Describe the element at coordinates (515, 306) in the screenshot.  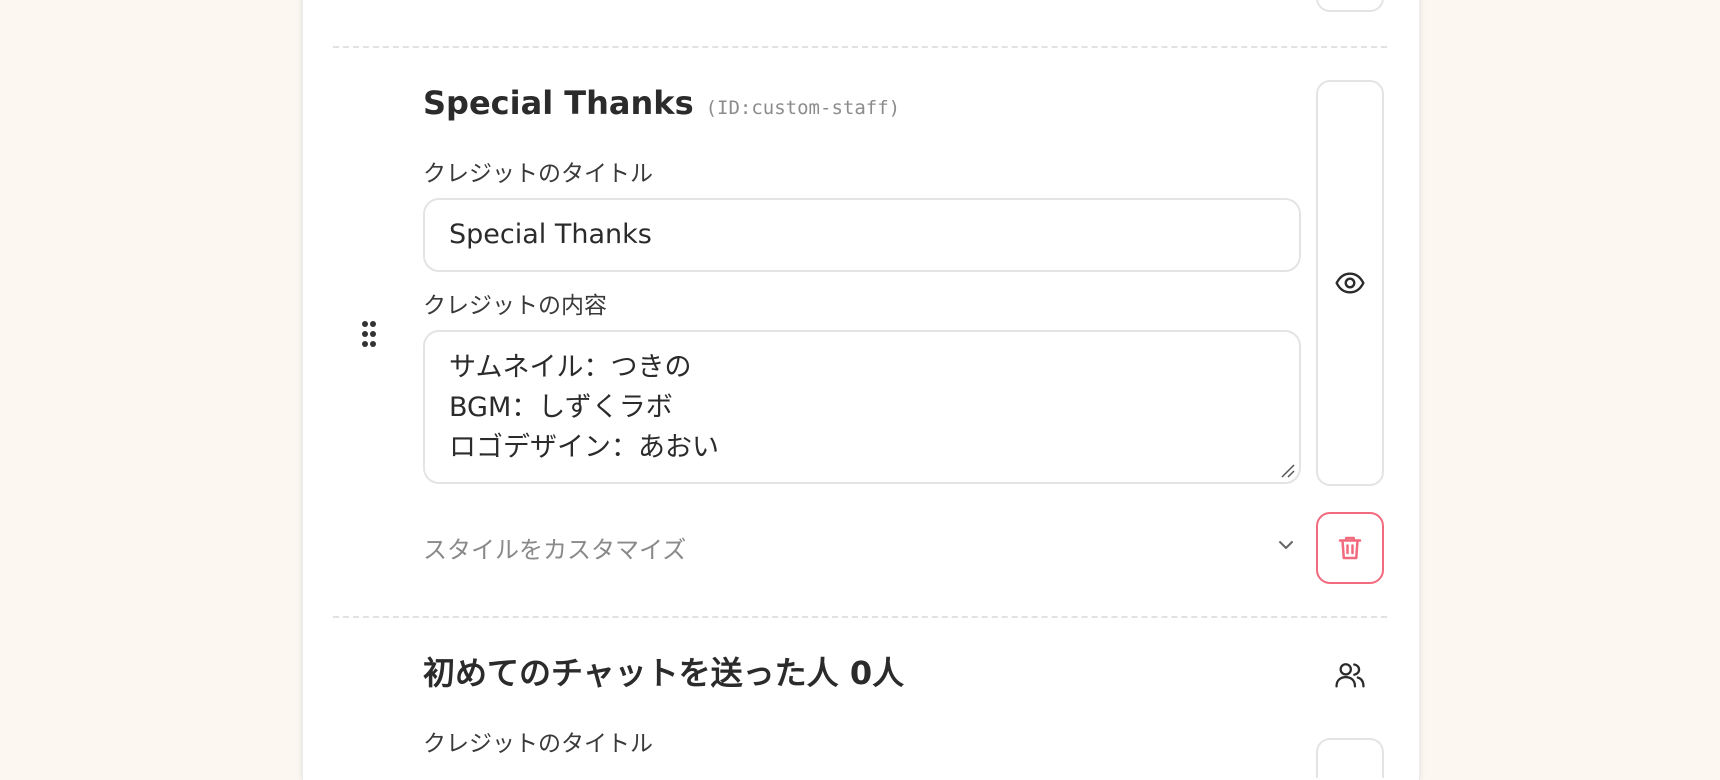
I see `credit-content-label: クレジットの内容` at that location.